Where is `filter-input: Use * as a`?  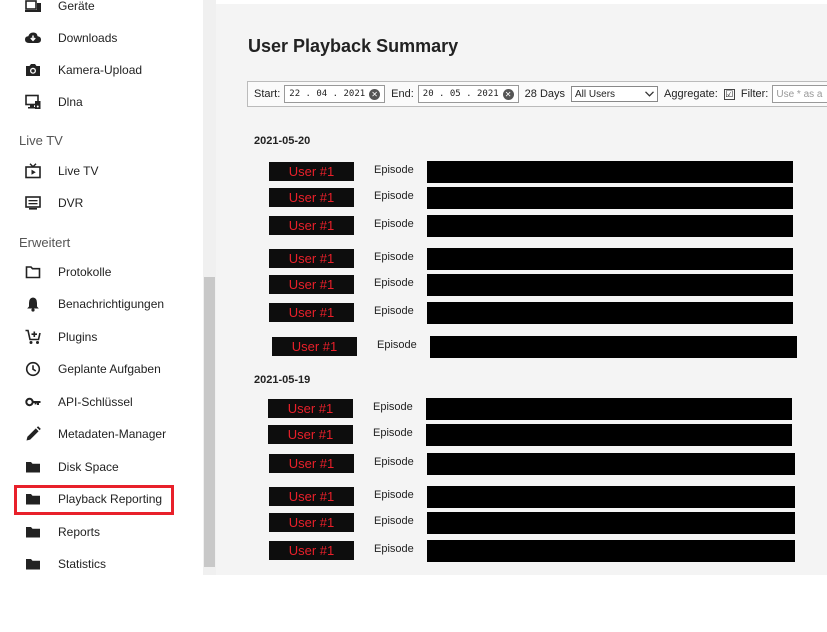 filter-input: Use * as a is located at coordinates (799, 94).